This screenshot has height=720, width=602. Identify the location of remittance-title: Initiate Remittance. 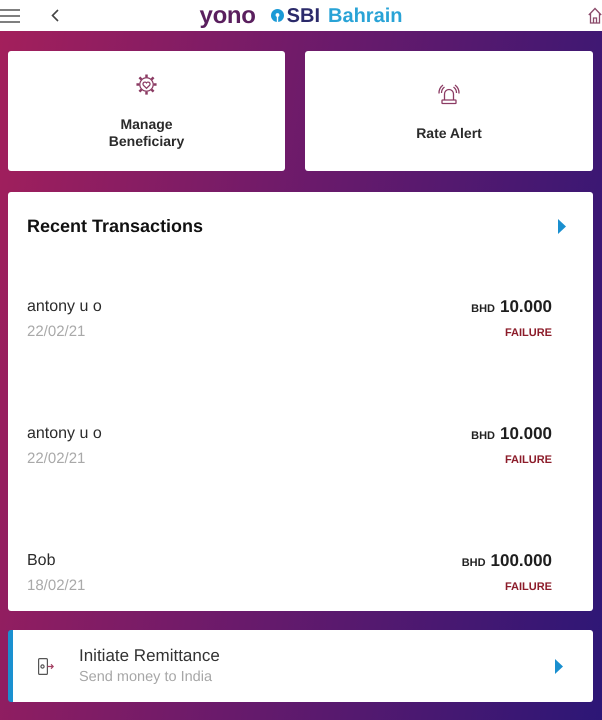
(150, 656).